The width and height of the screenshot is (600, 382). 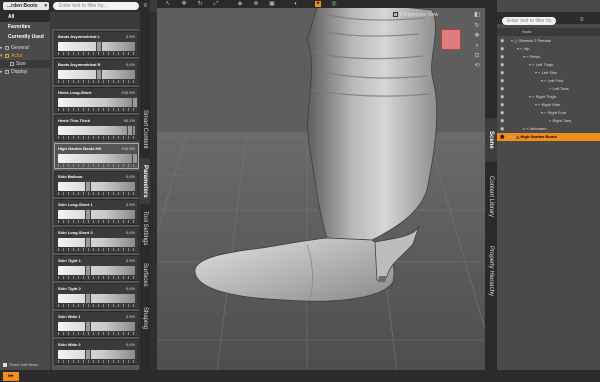 I want to click on slider-shin-balloon: Shin Balloon 0.0%, so click(x=96, y=184).